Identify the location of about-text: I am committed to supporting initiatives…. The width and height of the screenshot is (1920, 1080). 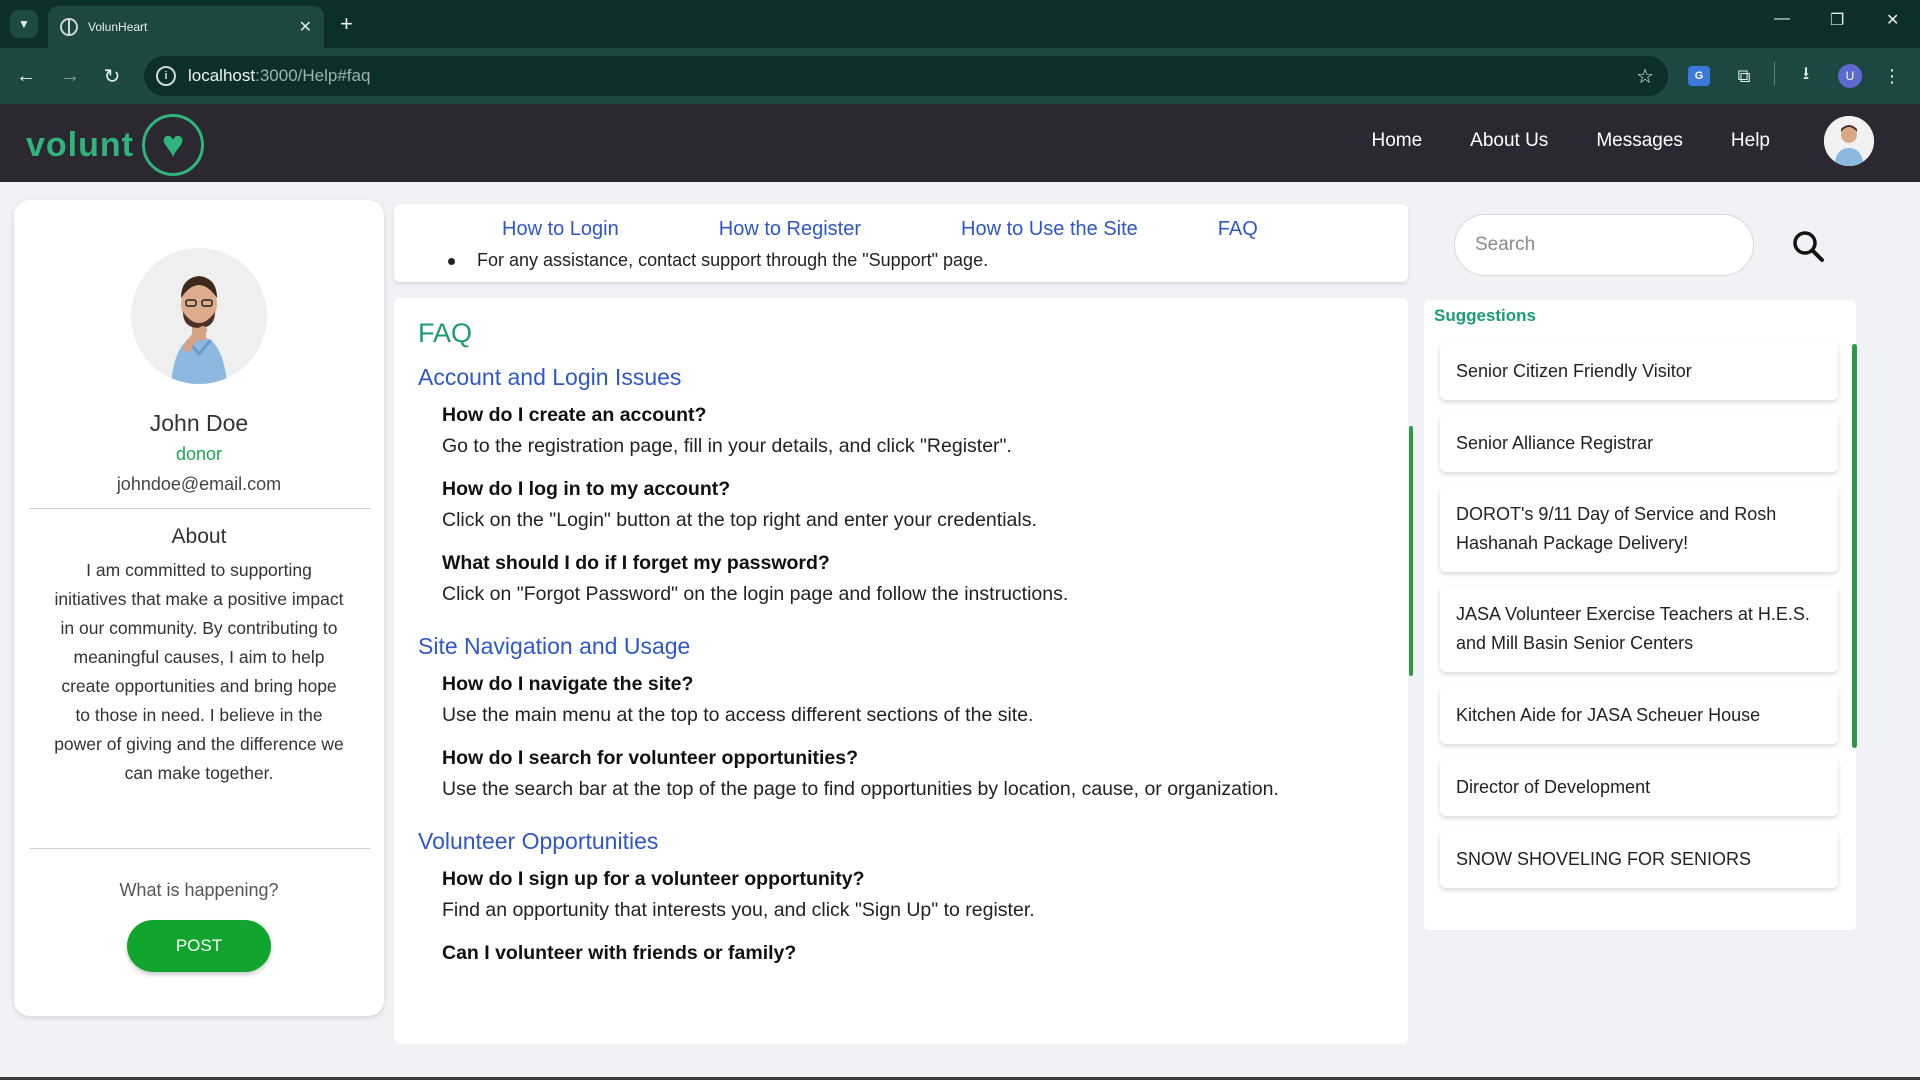
(199, 671).